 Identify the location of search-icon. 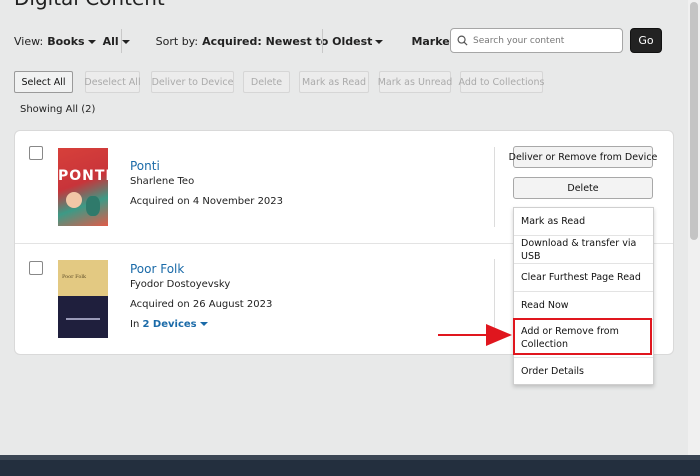
(462, 40).